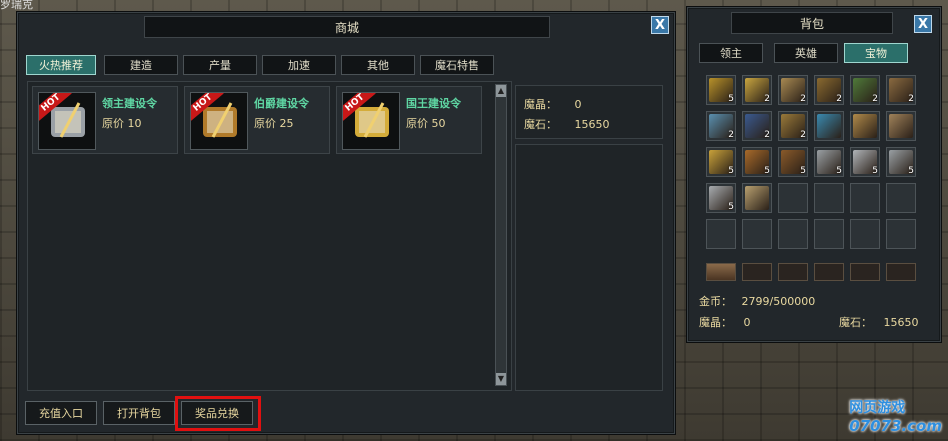 This screenshot has height=441, width=948. What do you see at coordinates (61, 65) in the screenshot?
I see `tab-0: 火热推荐` at bounding box center [61, 65].